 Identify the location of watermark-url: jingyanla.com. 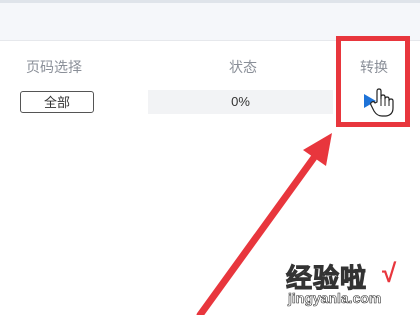
(335, 298).